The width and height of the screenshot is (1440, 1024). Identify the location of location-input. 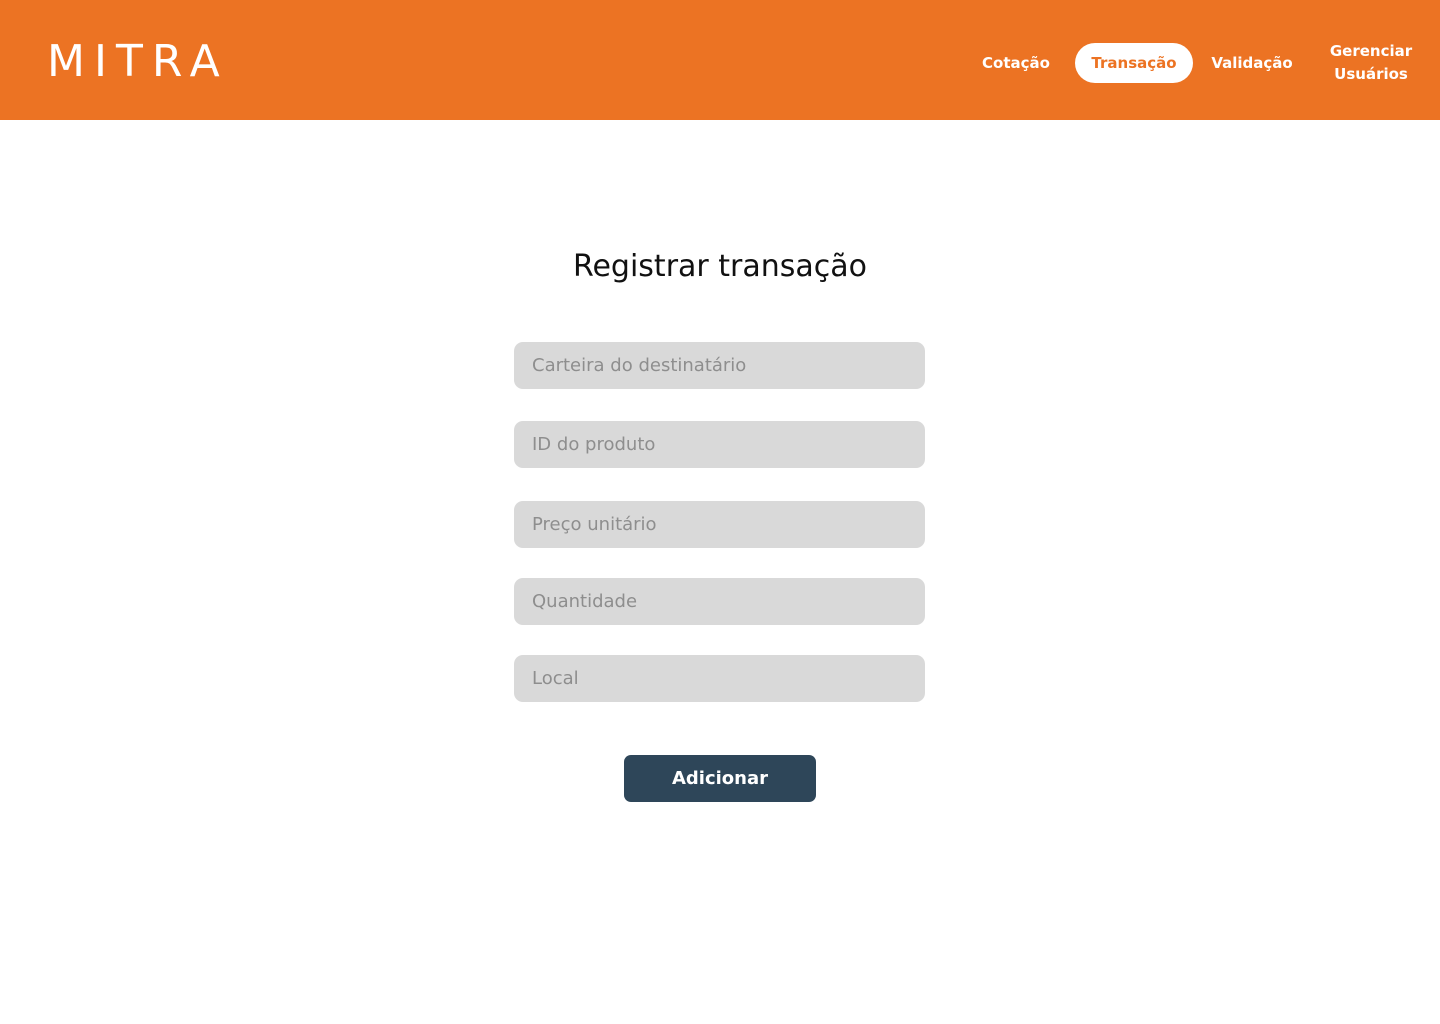
(719, 678).